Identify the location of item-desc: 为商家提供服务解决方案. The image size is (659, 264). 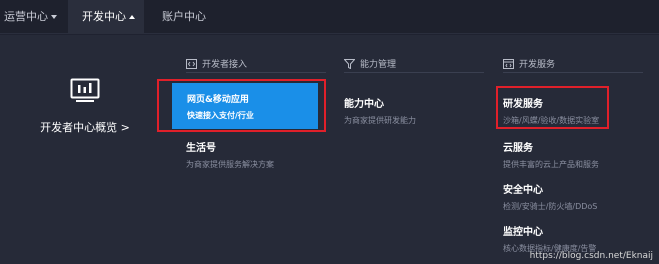
(230, 164).